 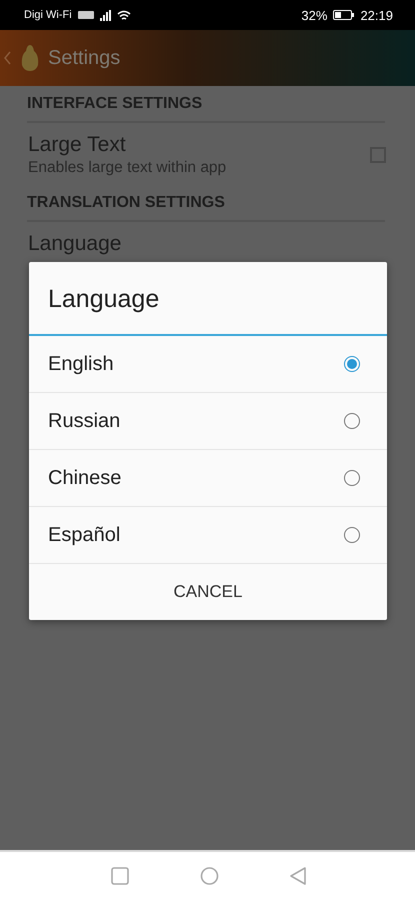 What do you see at coordinates (376, 15) in the screenshot?
I see `clock-time: 22:19` at bounding box center [376, 15].